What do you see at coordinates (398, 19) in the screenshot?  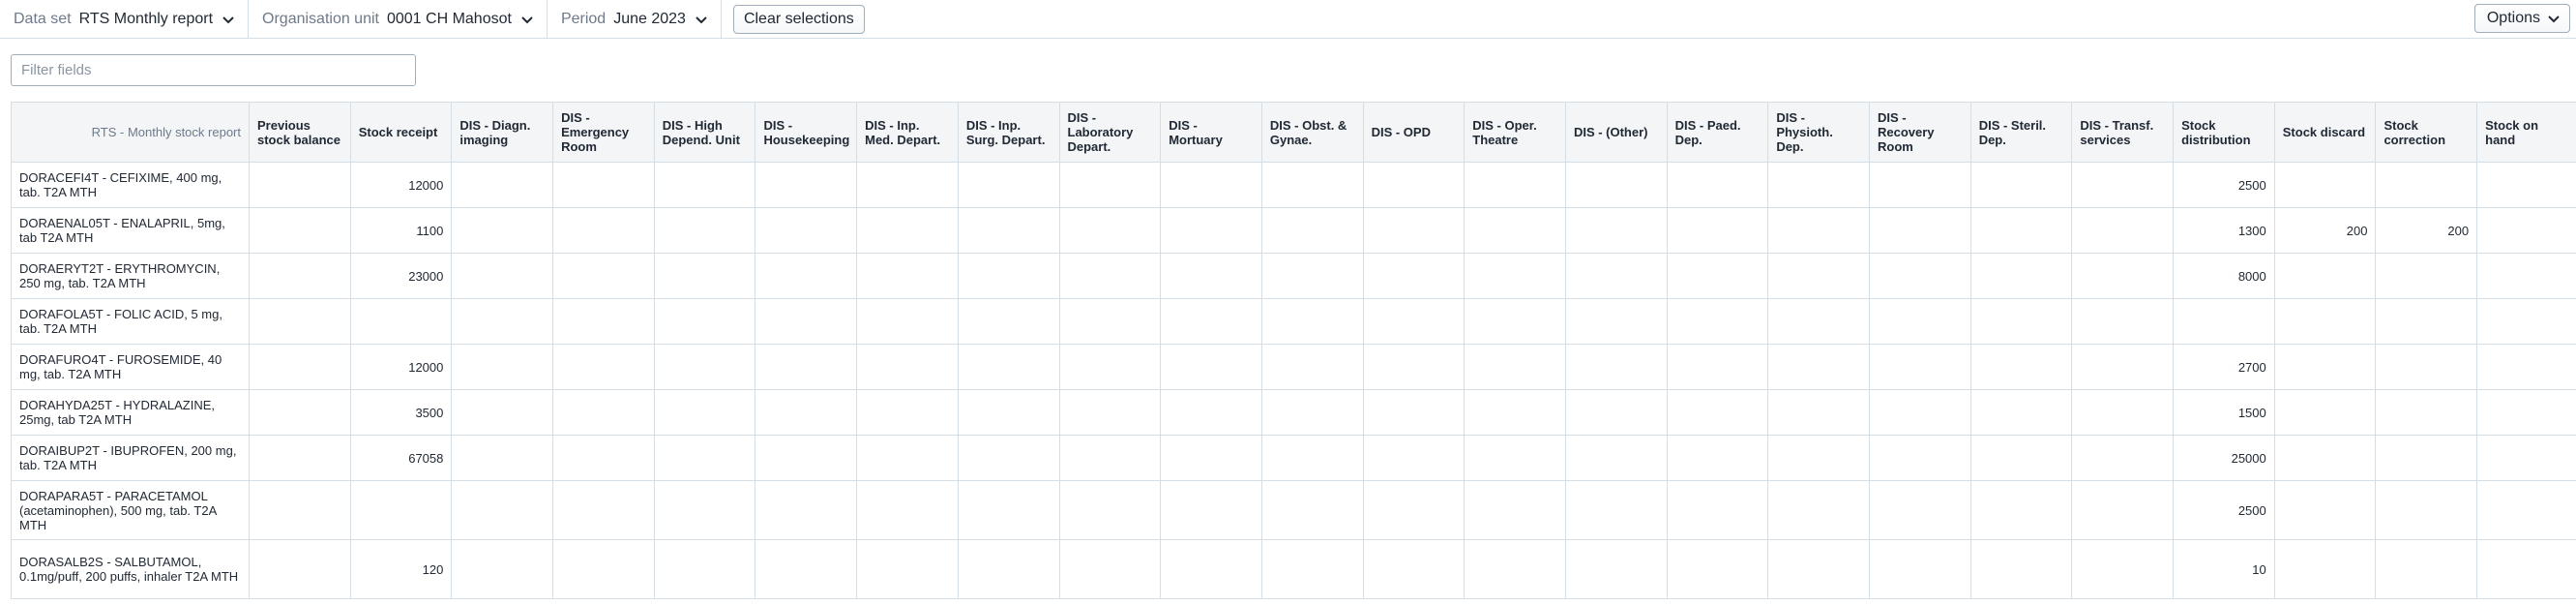 I see `orgunit-selector: Organisation unit 0001 CH Mahosot` at bounding box center [398, 19].